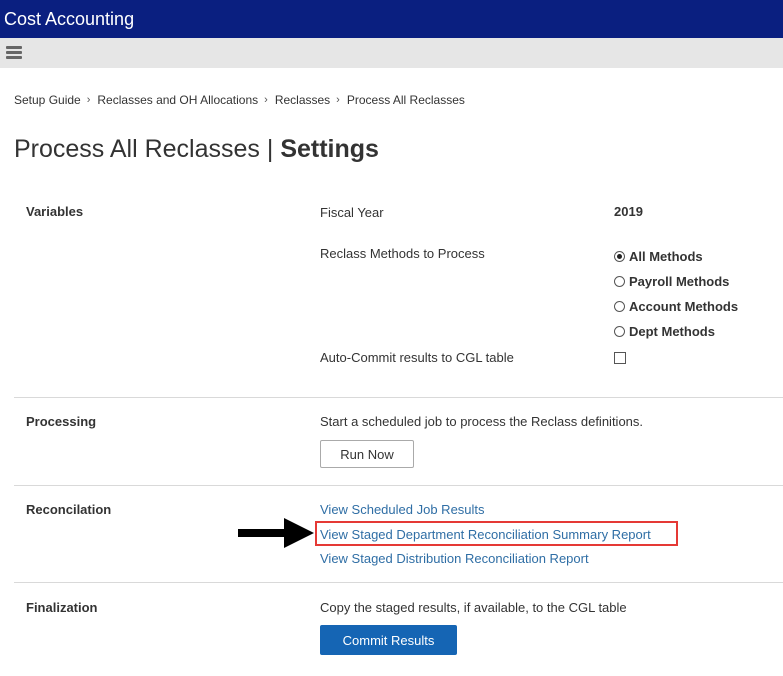 The height and width of the screenshot is (676, 783). What do you see at coordinates (388, 640) in the screenshot?
I see `commit-results-button: Commit Results` at bounding box center [388, 640].